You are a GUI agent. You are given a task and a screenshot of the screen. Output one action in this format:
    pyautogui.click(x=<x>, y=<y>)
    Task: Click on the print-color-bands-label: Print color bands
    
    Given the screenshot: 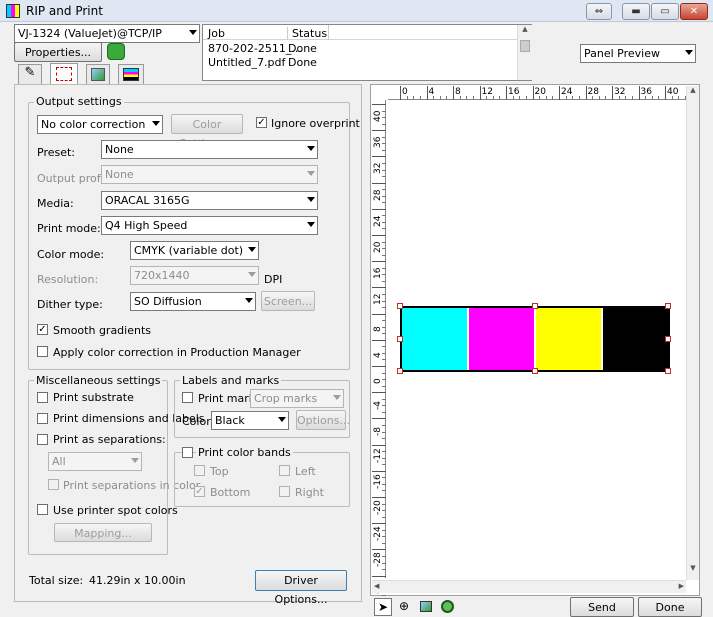 What is the action you would take?
    pyautogui.click(x=244, y=452)
    